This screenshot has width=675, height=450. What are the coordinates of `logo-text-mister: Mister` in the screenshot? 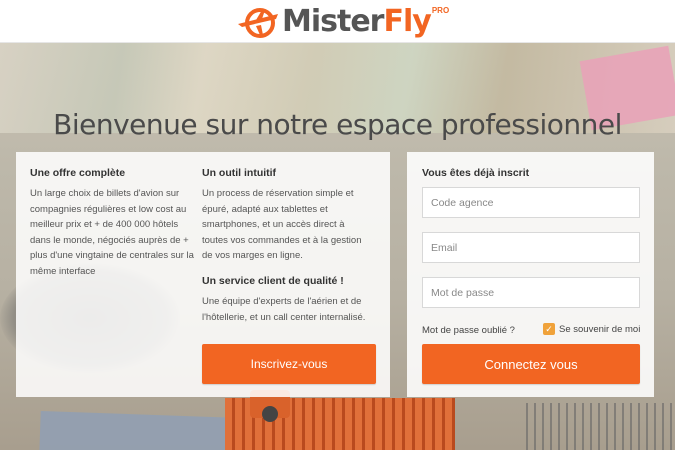 It's located at (333, 21).